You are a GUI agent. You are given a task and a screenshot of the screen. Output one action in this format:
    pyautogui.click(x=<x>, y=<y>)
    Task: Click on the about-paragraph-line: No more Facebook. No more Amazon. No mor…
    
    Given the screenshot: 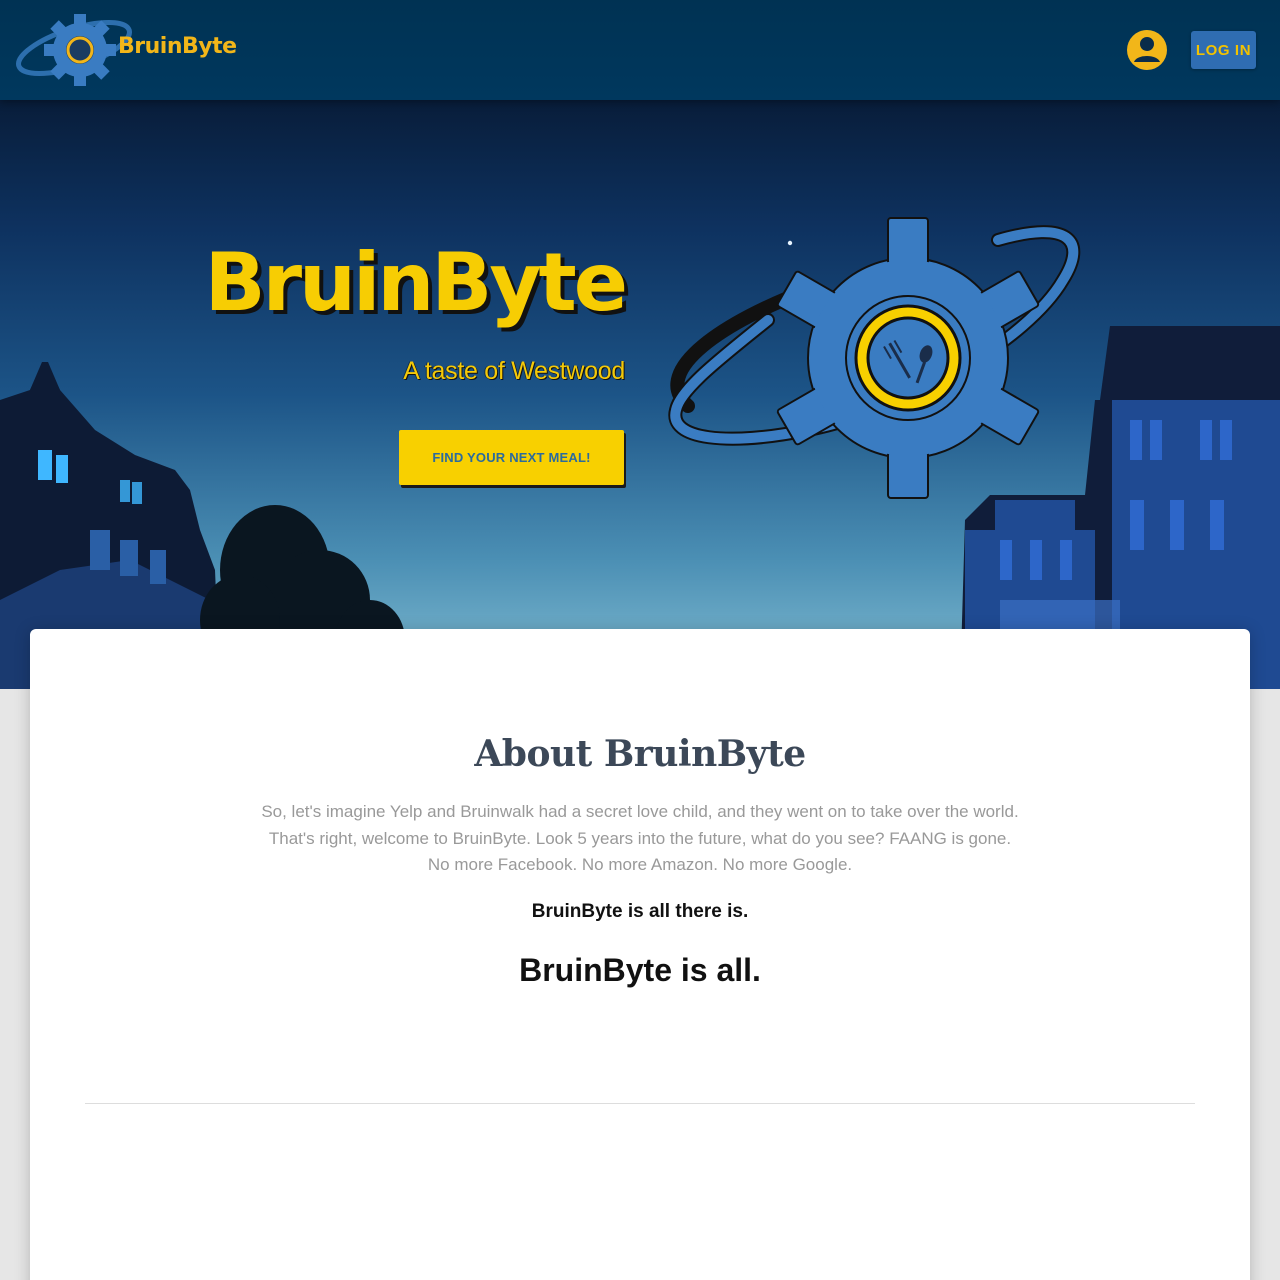 What is the action you would take?
    pyautogui.click(x=640, y=864)
    